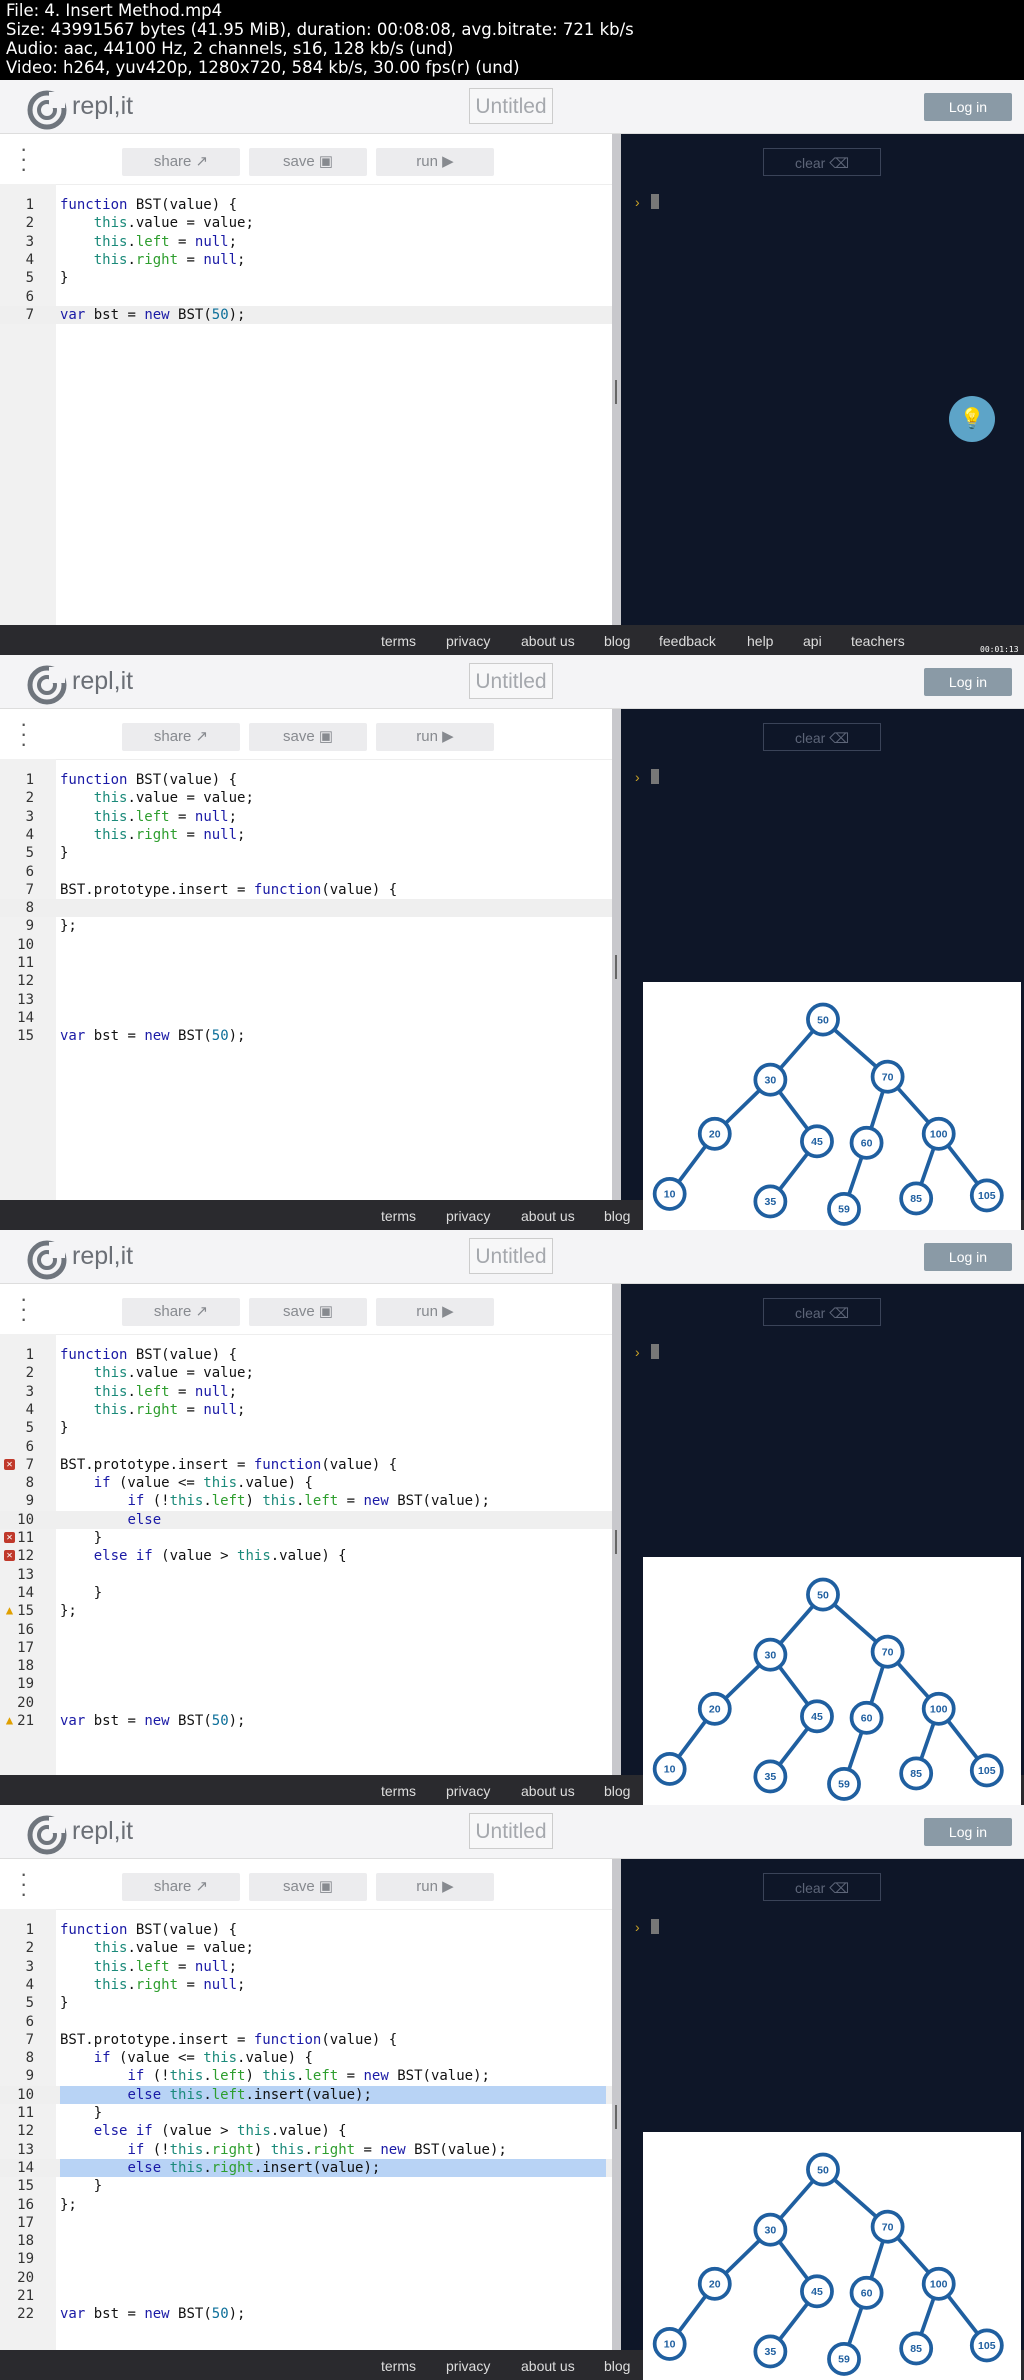 This screenshot has width=1024, height=2380. Describe the element at coordinates (306, 1556) in the screenshot. I see `code-line: ✕ 12 else if (value > this.value) {` at that location.